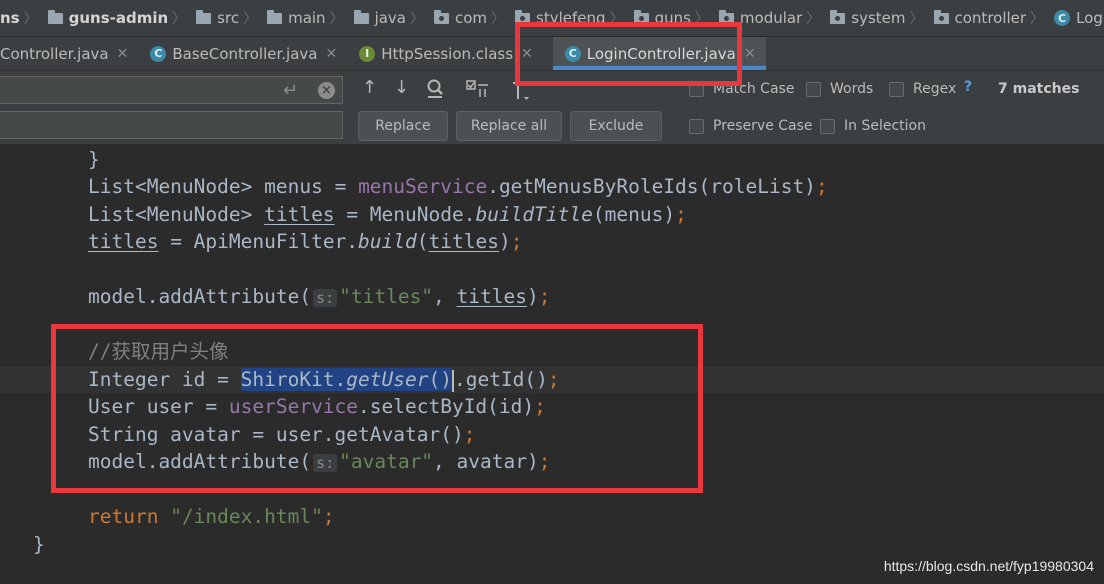 Image resolution: width=1104 pixels, height=584 pixels. Describe the element at coordinates (55, 16) in the screenshot. I see `module-folder-icon` at that location.